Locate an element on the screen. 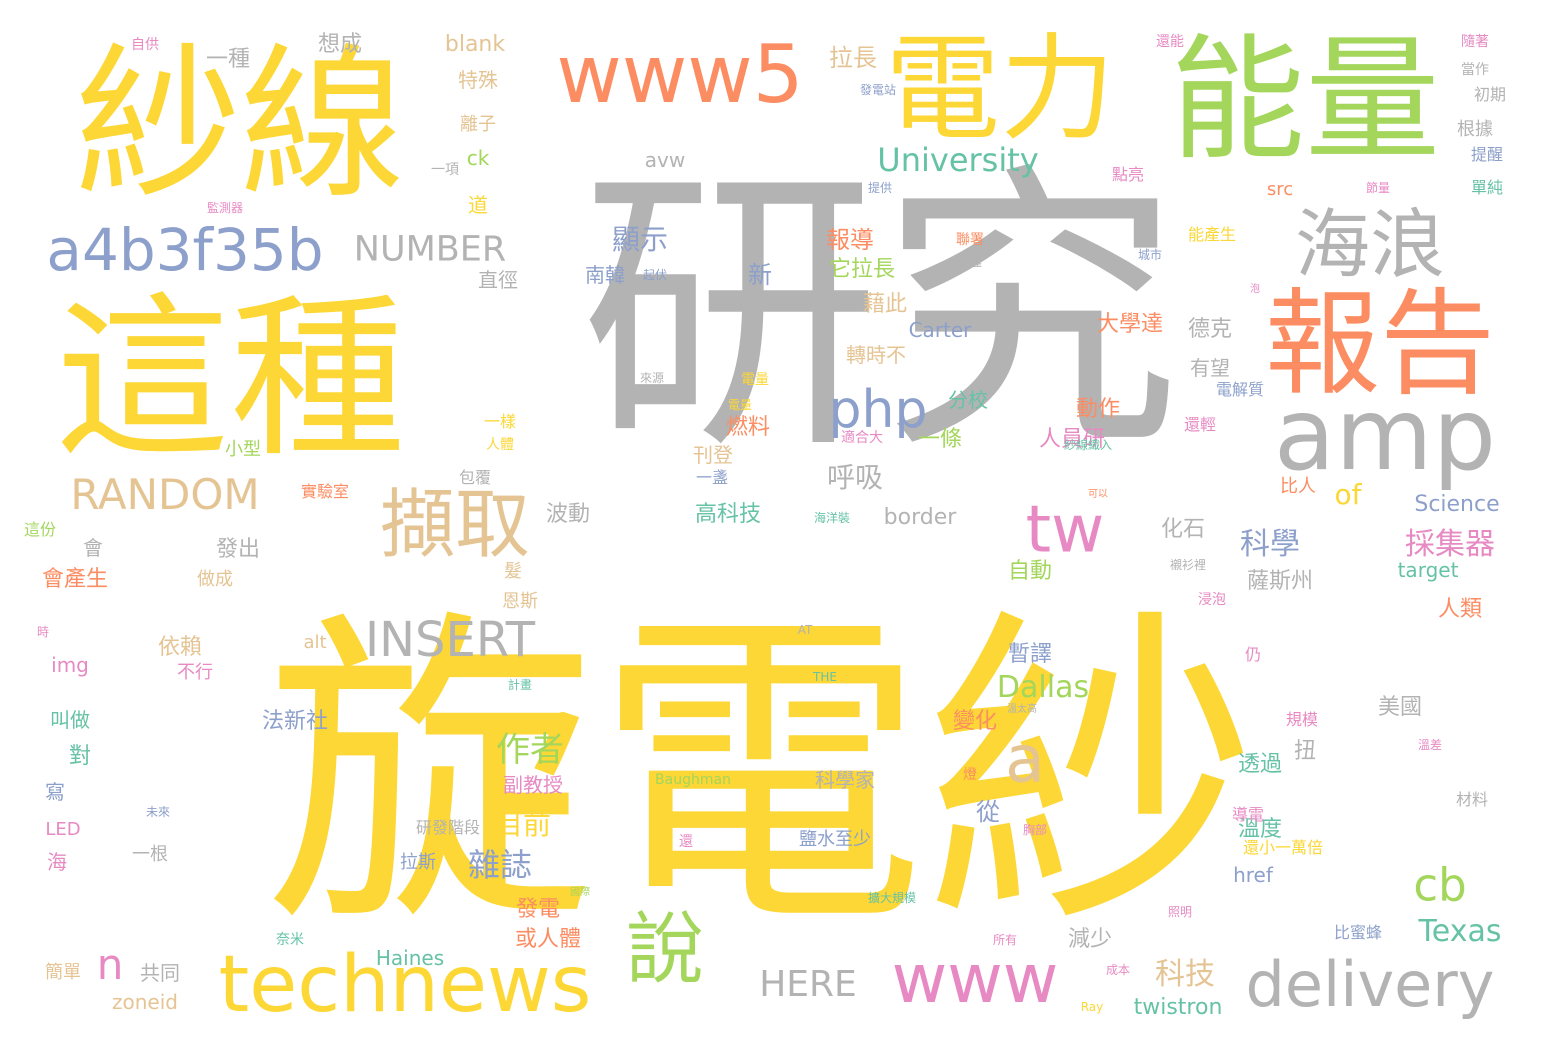  word: 離子 is located at coordinates (478, 124).